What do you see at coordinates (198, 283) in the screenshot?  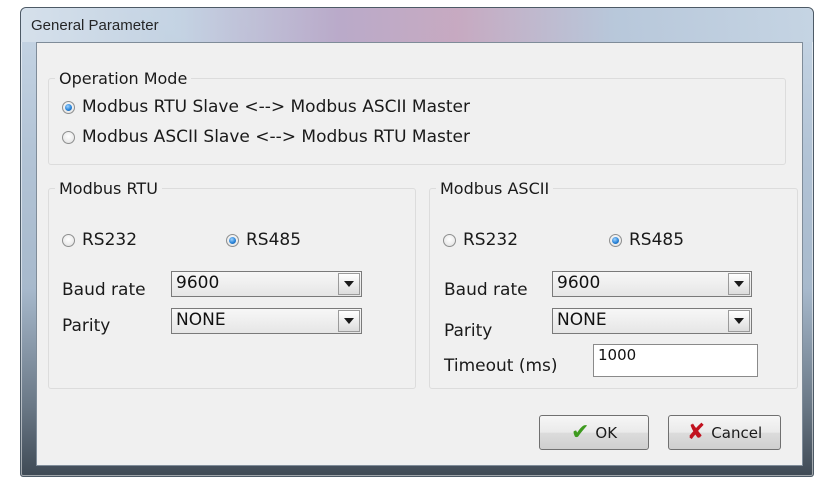 I see `rtu-baud-value: 9600` at bounding box center [198, 283].